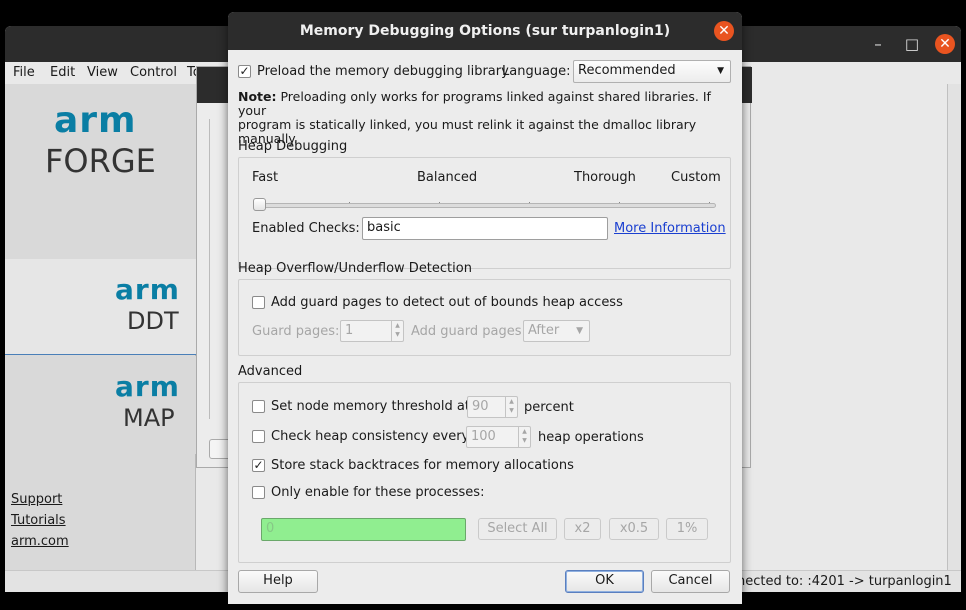 The image size is (966, 610). What do you see at coordinates (306, 228) in the screenshot?
I see `enabled-checks-label: Enabled Checks:` at bounding box center [306, 228].